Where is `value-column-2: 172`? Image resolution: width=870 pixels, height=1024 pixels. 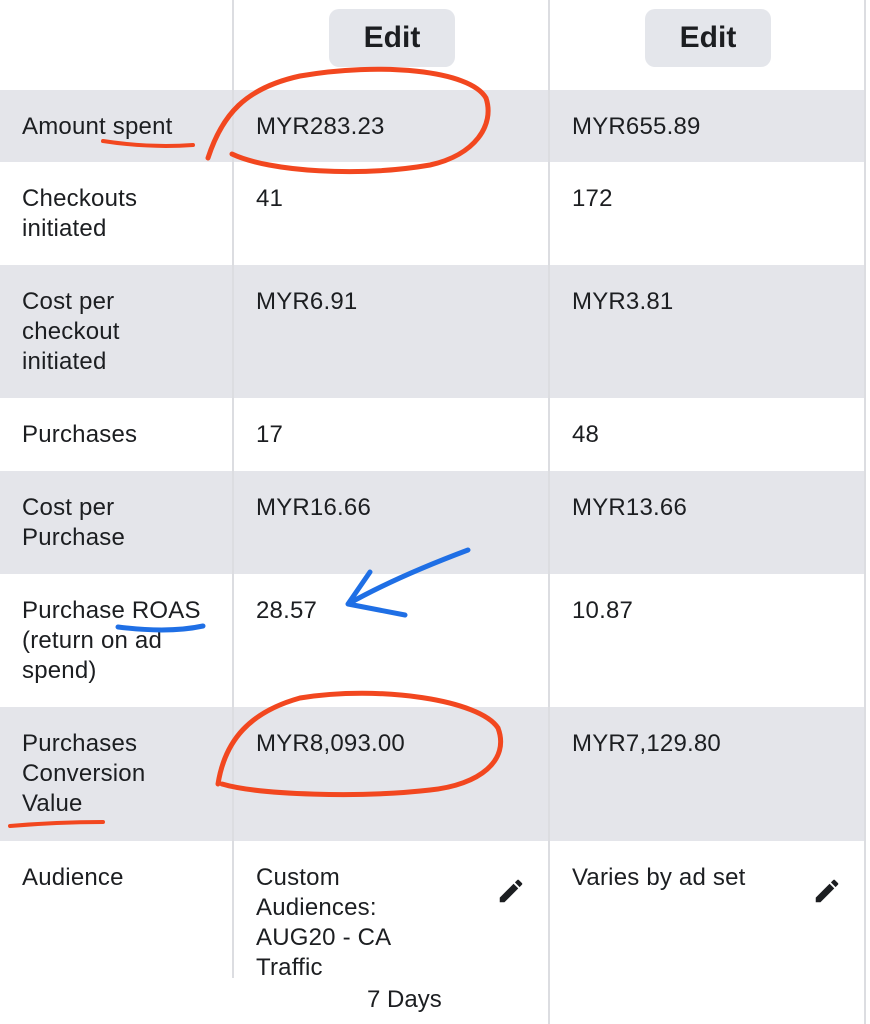
value-column-2: 172 is located at coordinates (592, 198).